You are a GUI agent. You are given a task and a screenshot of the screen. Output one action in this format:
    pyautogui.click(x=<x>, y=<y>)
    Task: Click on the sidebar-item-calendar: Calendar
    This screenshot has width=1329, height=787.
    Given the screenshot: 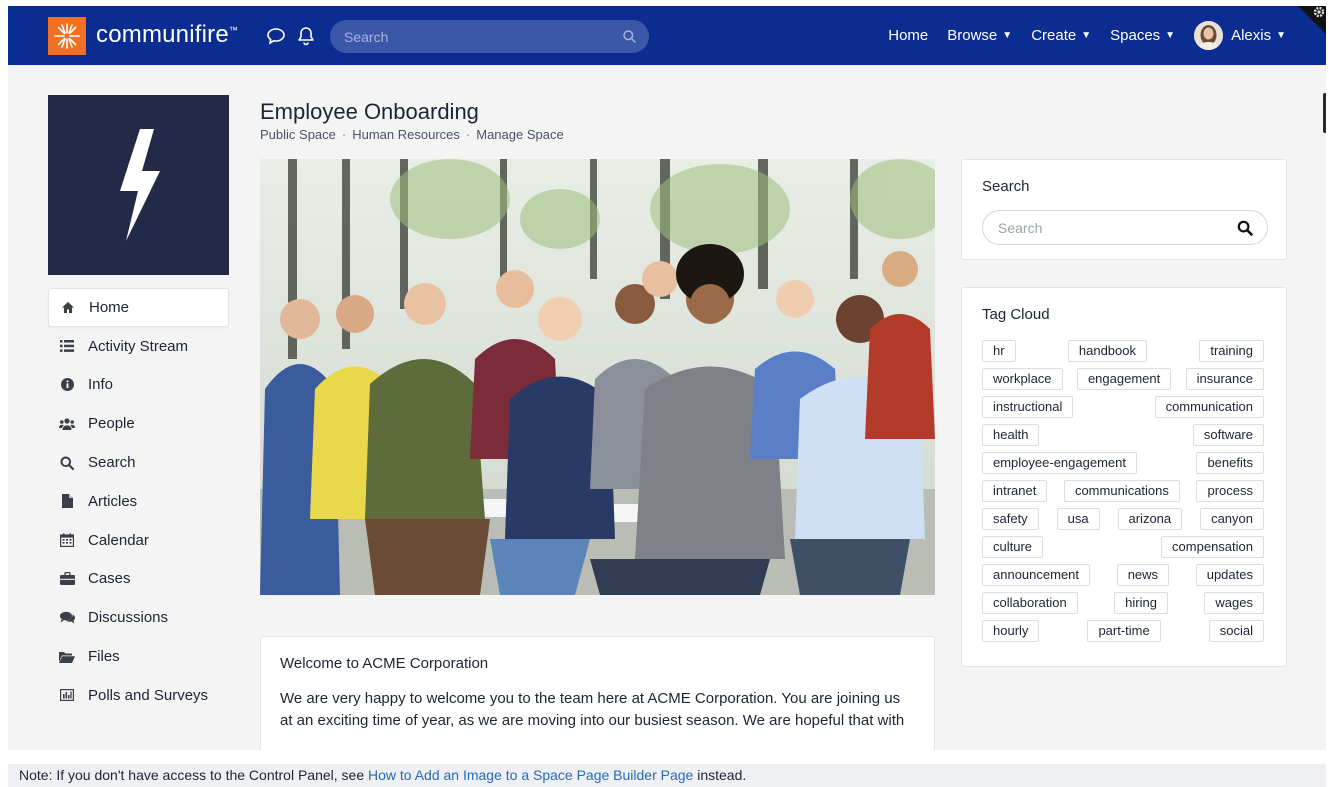 What is the action you would take?
    pyautogui.click(x=138, y=540)
    